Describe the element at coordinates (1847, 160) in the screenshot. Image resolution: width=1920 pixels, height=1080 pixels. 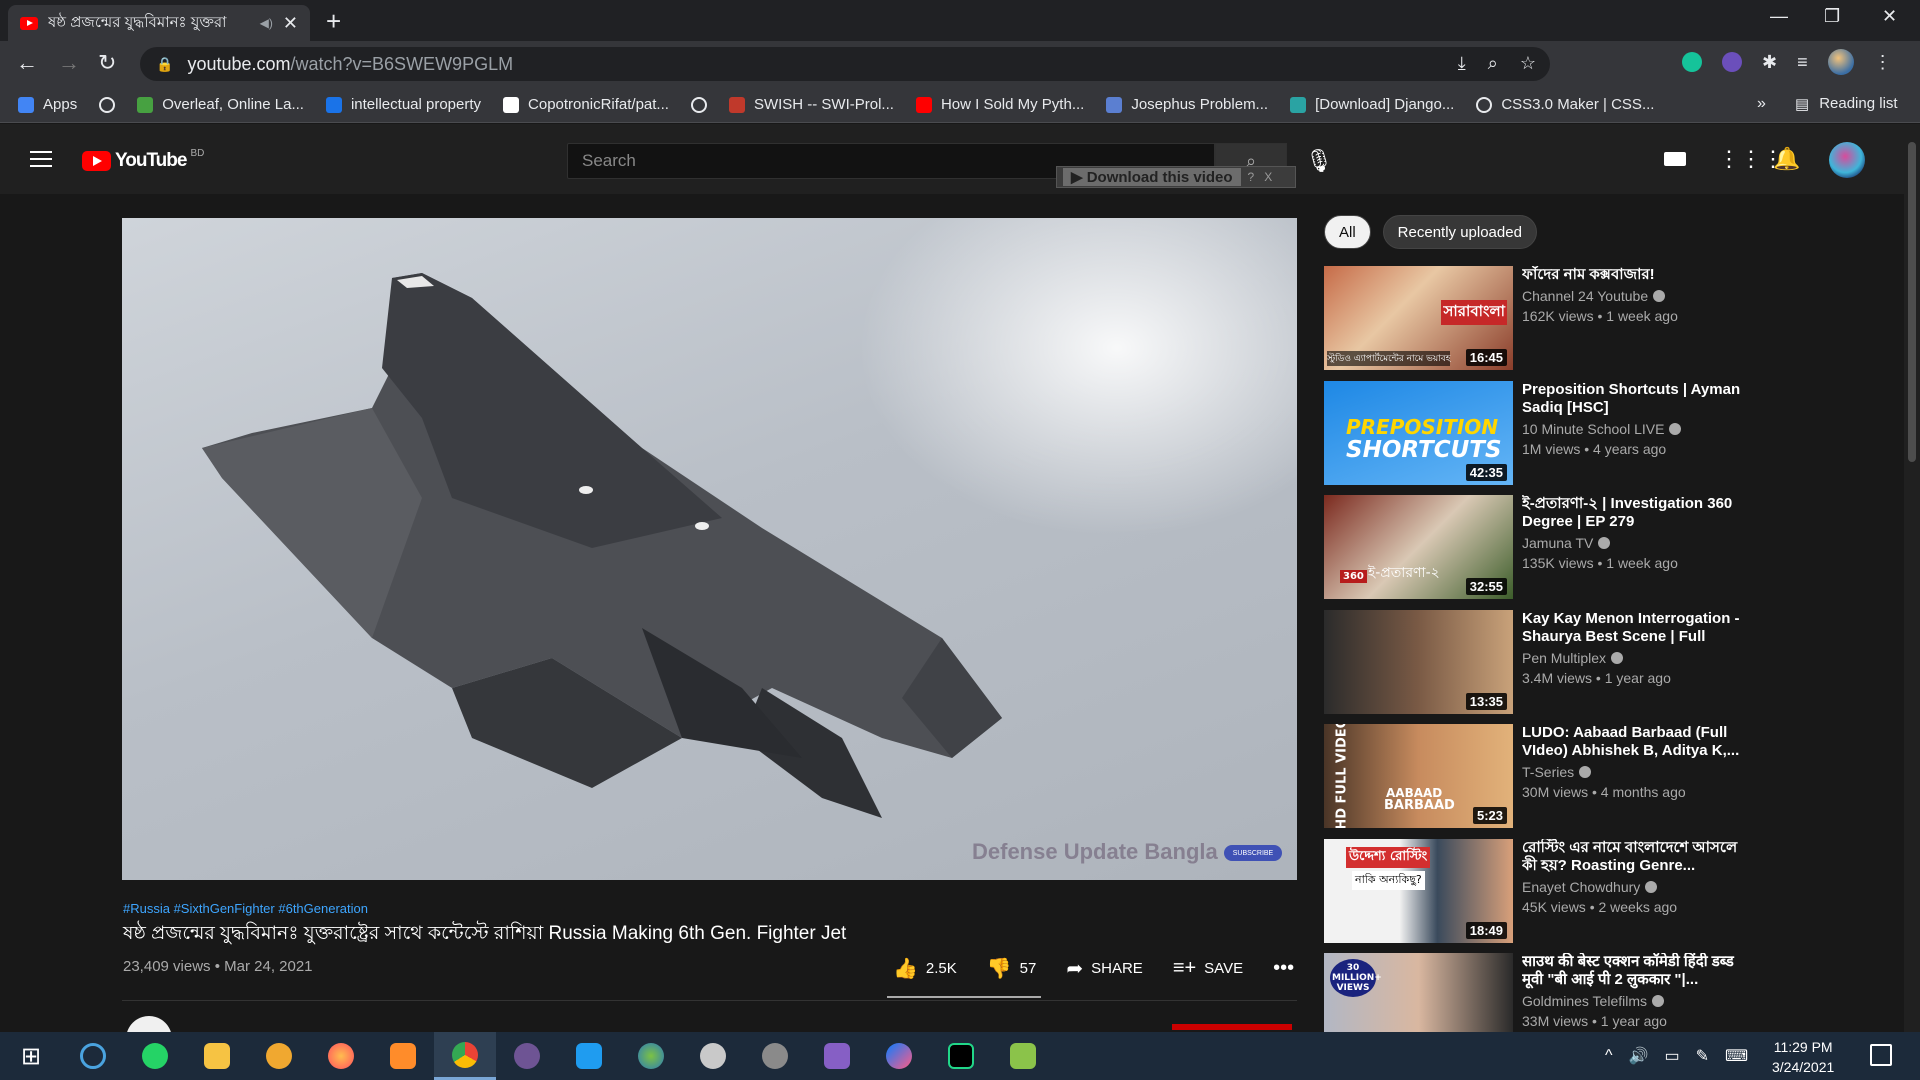
I see `account-avatar` at that location.